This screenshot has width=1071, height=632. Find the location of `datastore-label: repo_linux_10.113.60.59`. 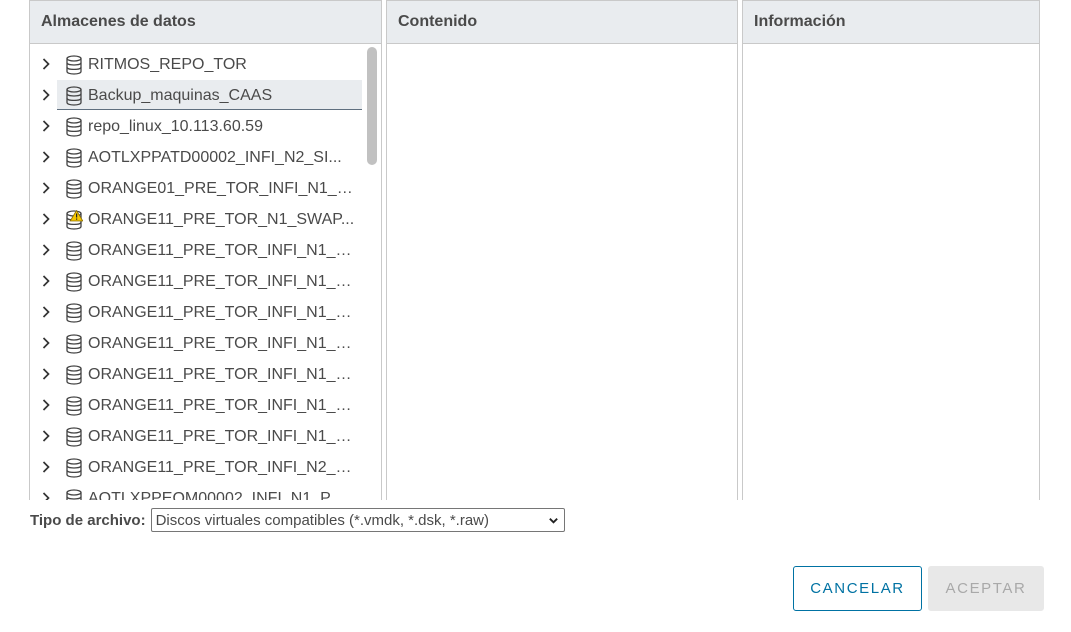

datastore-label: repo_linux_10.113.60.59 is located at coordinates (175, 126).